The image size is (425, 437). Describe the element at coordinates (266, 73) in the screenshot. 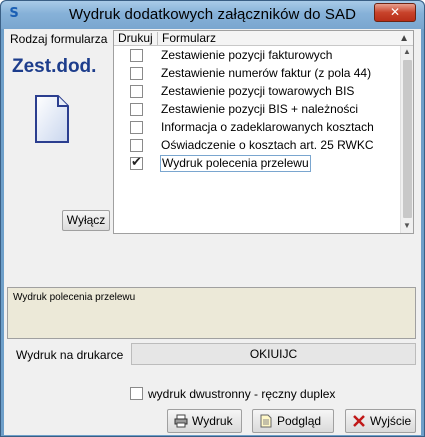

I see `form-label: Zestawienie numerów faktur (z pola 44)` at that location.